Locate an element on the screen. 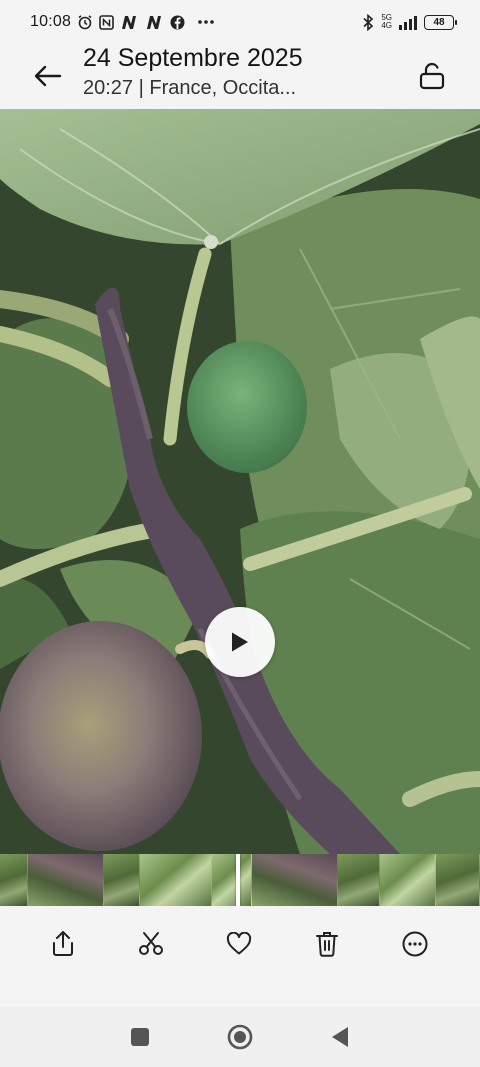  recents-icon is located at coordinates (140, 1037).